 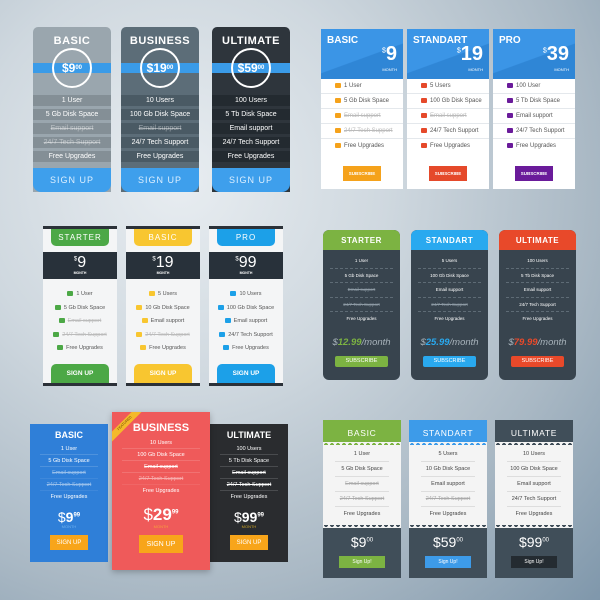 I want to click on currency: $, so click(x=61, y=517).